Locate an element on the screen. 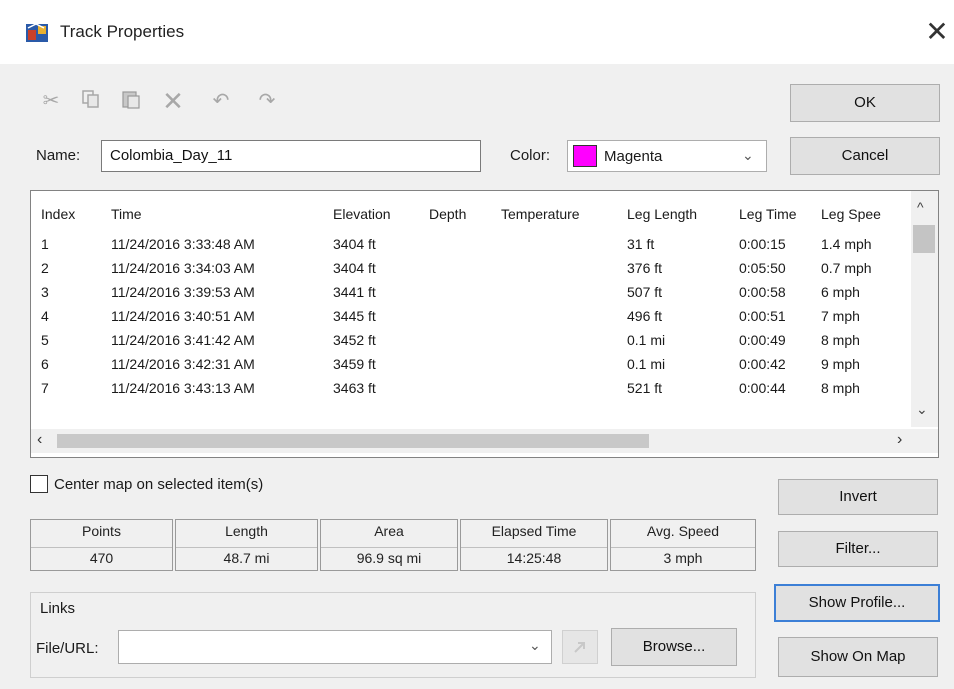 This screenshot has width=954, height=689. center-map-label: Center map on selected item(s) is located at coordinates (159, 484).